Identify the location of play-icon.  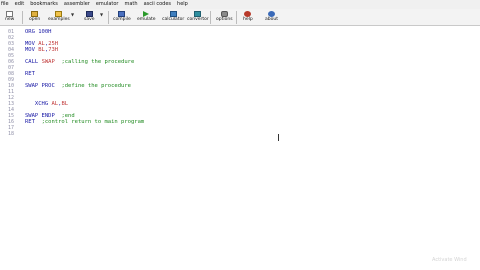
(146, 14).